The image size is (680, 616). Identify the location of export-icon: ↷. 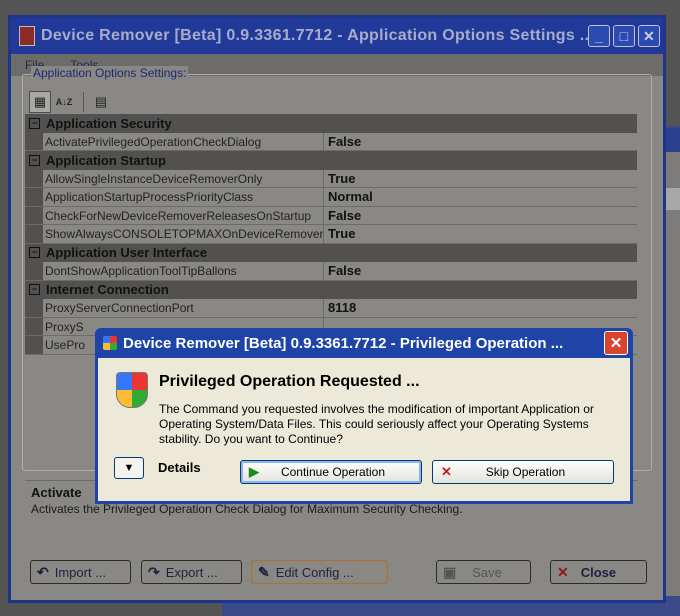
(154, 571).